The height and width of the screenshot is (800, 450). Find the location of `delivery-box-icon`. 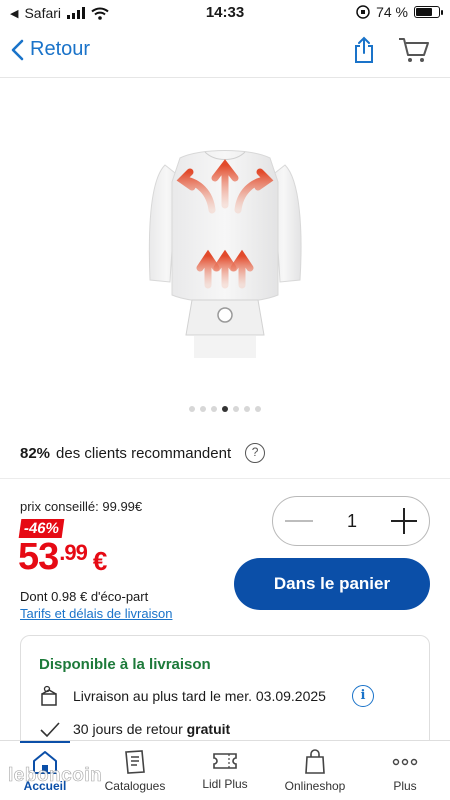

delivery-box-icon is located at coordinates (49, 695).